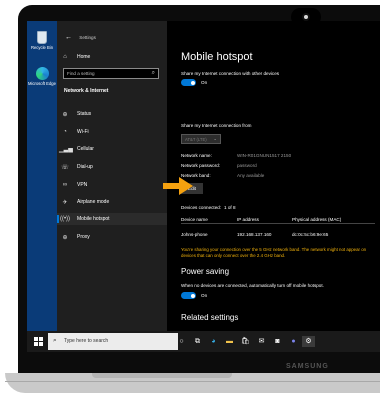 Image resolution: width=380 pixels, height=400 pixels. What do you see at coordinates (83, 237) in the screenshot?
I see `nav-item-label: Proxy` at bounding box center [83, 237].